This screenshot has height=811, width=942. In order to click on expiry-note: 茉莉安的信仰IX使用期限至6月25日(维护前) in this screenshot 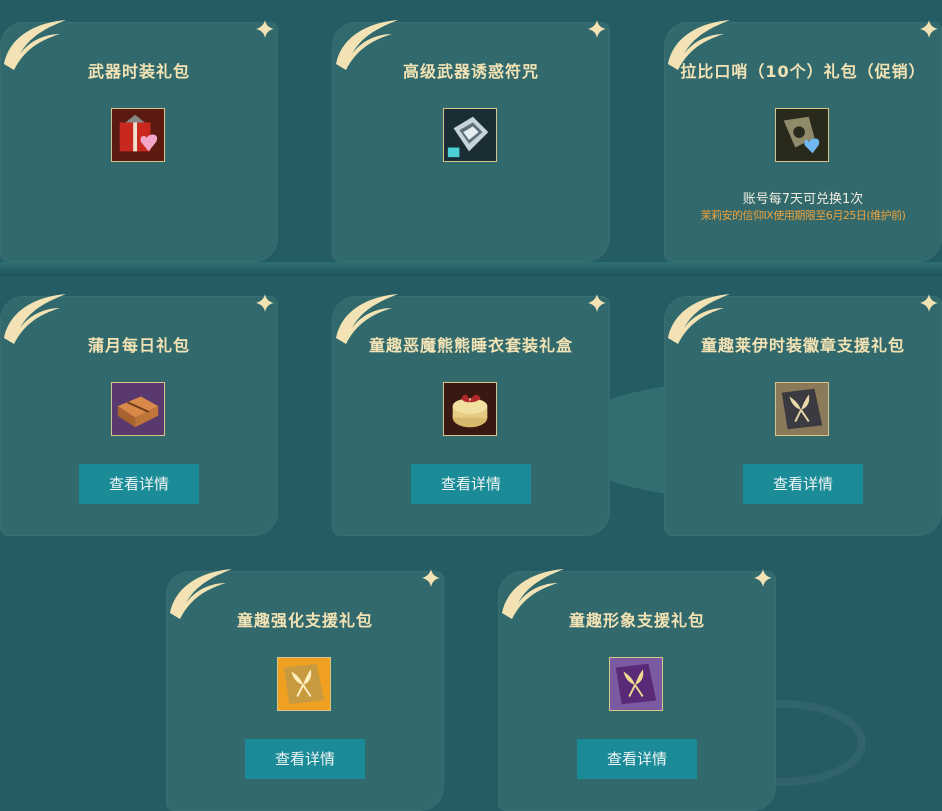, I will do `click(803, 215)`.